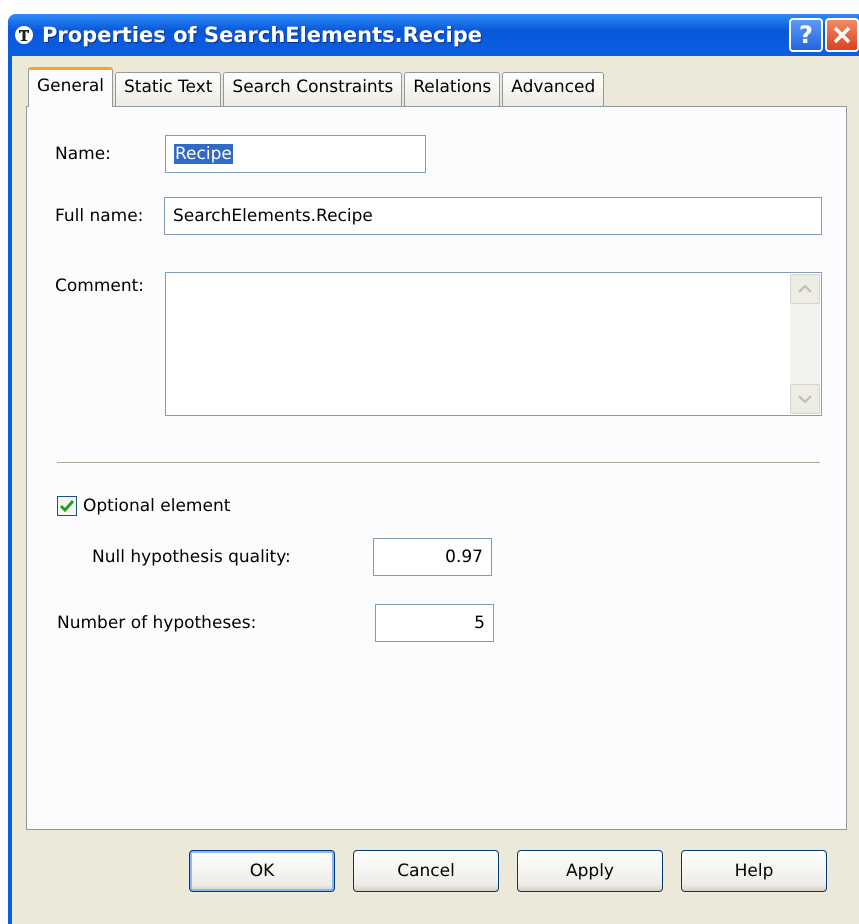  I want to click on tab: Search Constraints, so click(312, 89).